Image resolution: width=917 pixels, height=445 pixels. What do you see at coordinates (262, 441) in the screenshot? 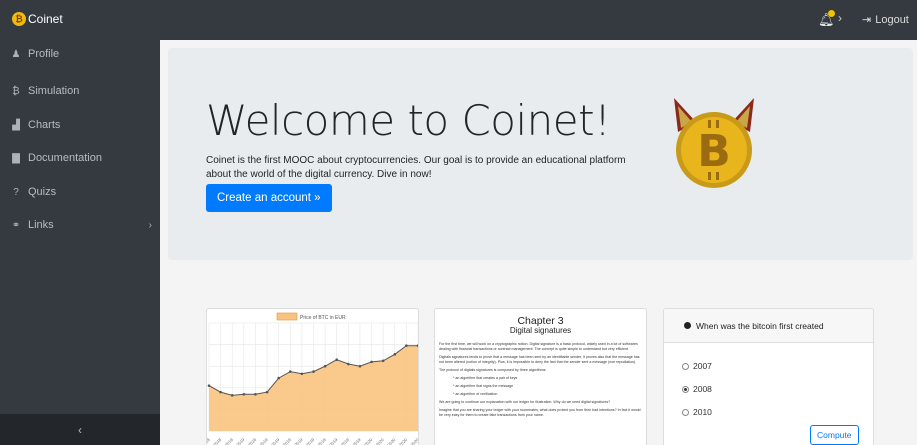
I see `x-tick-label: 4.2019` at bounding box center [262, 441].